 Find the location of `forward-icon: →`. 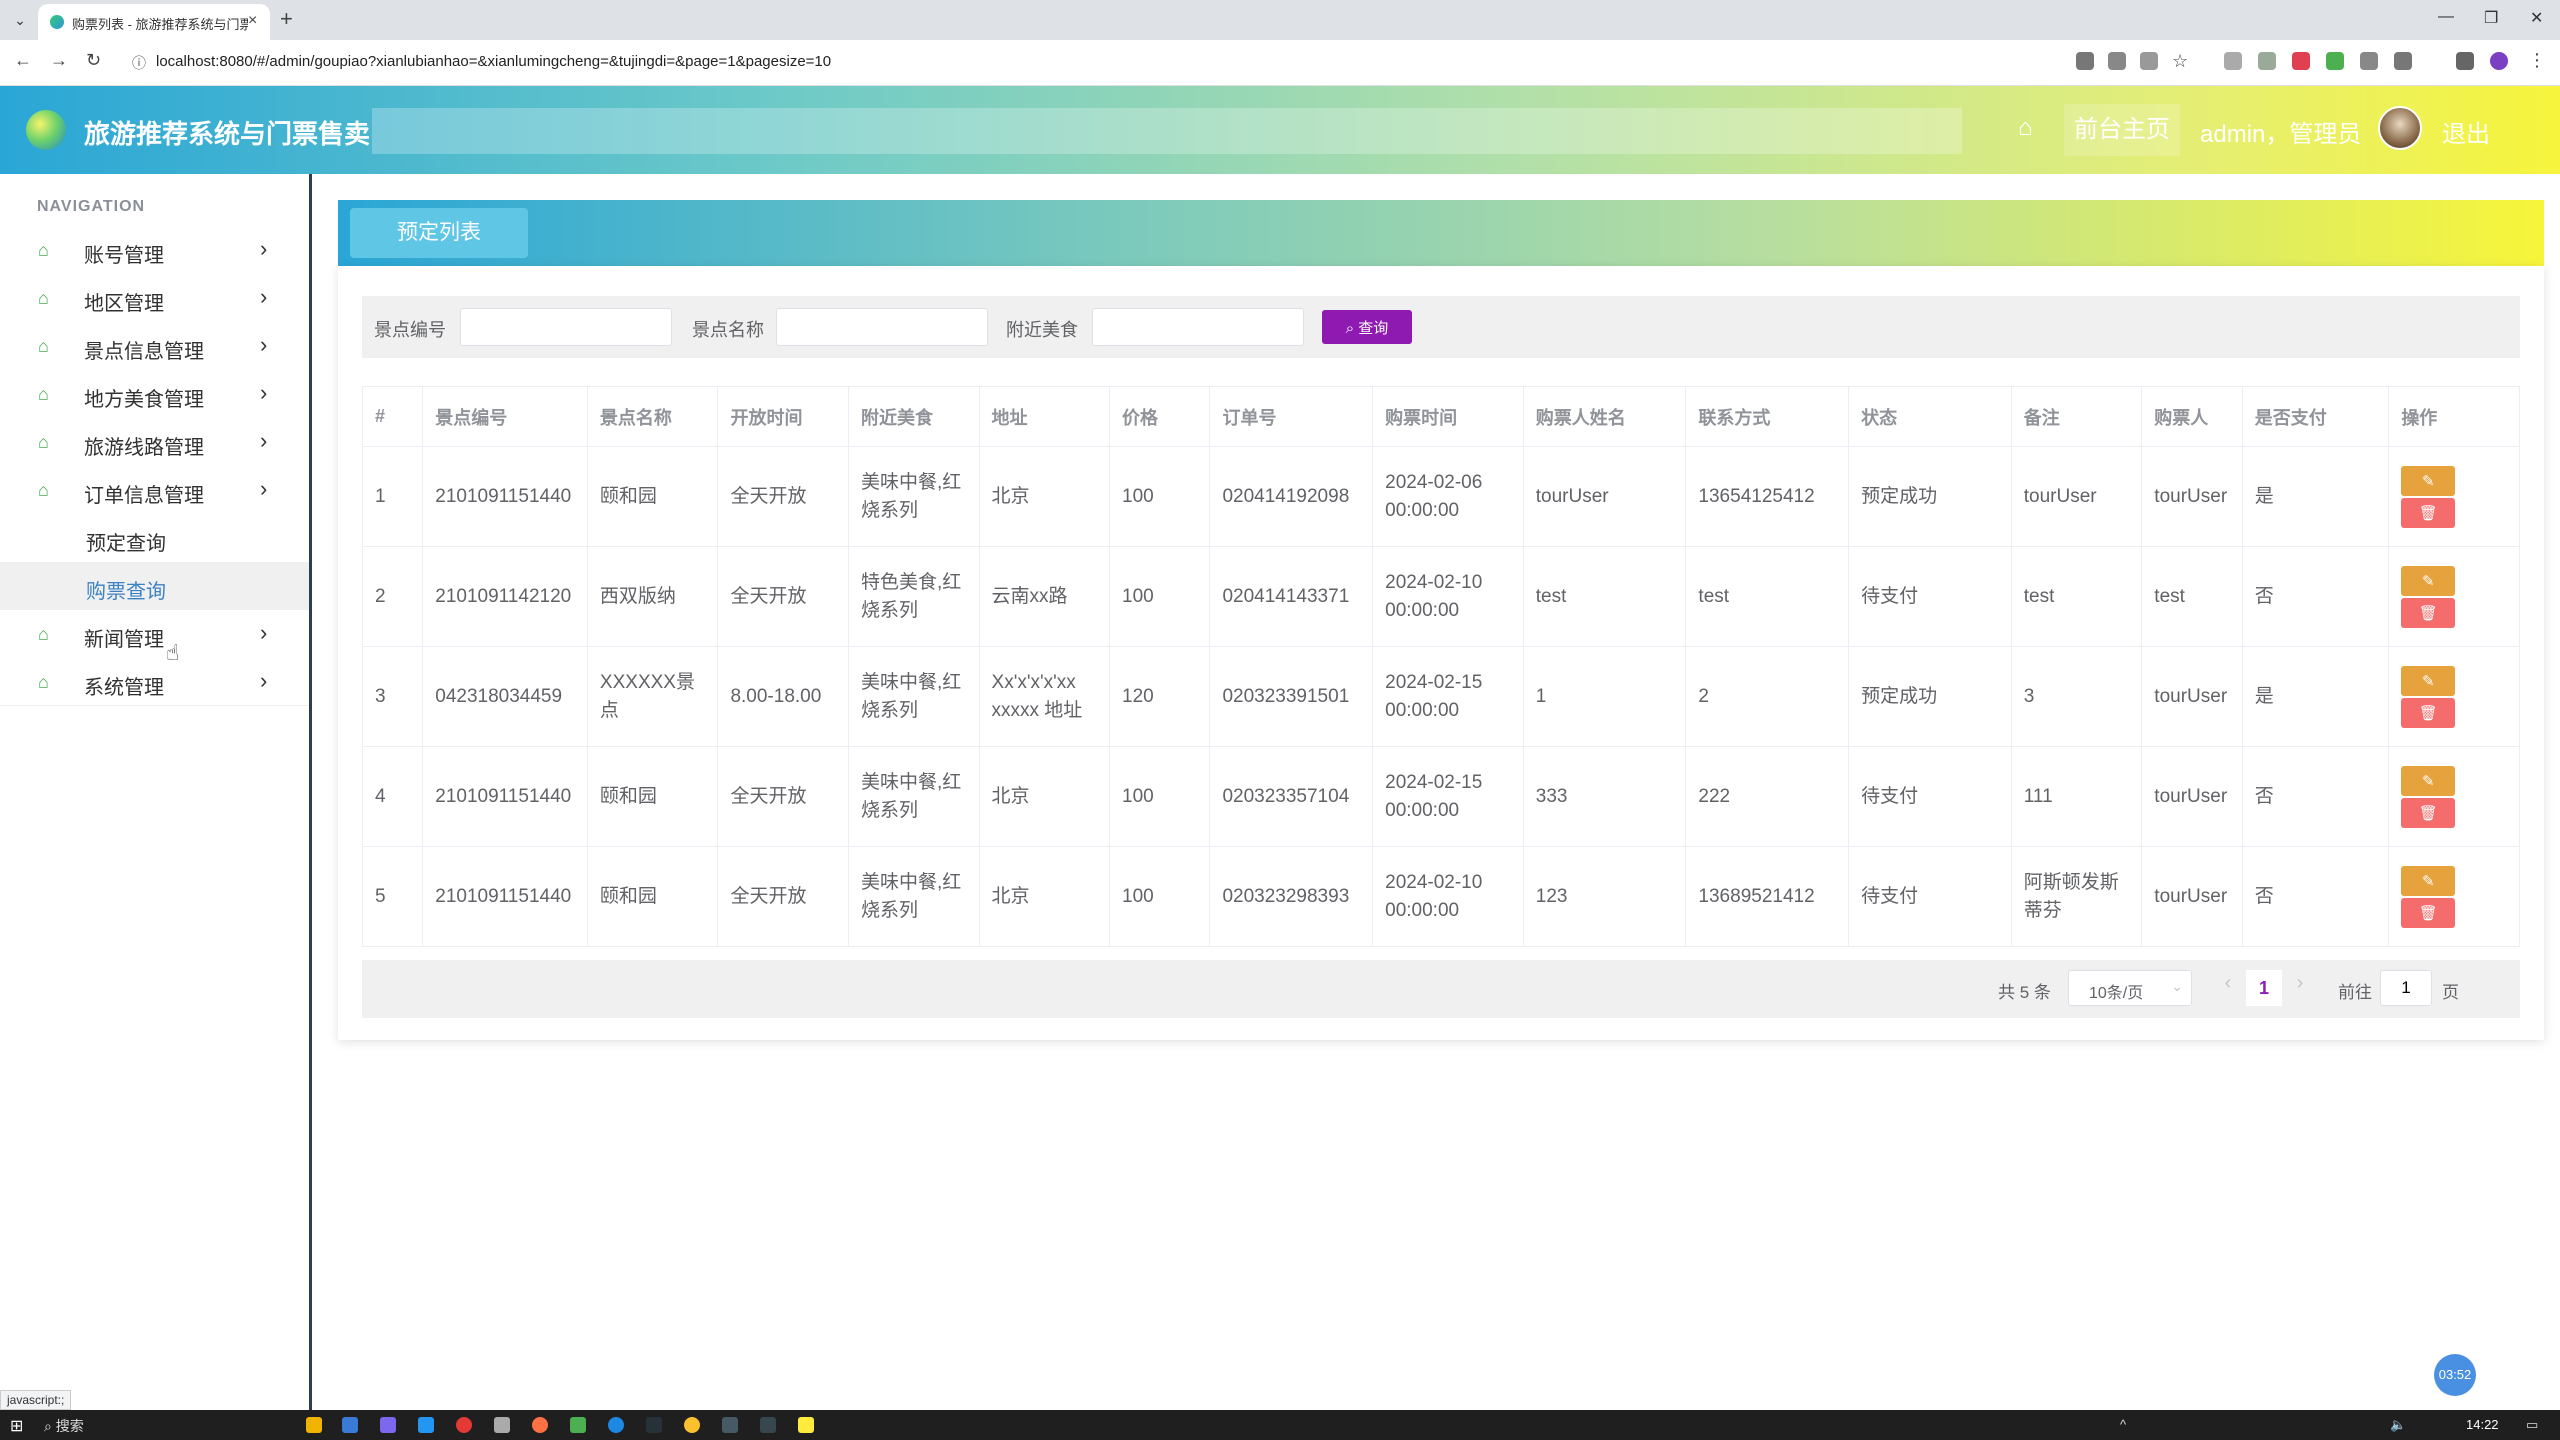

forward-icon: → is located at coordinates (59, 60).